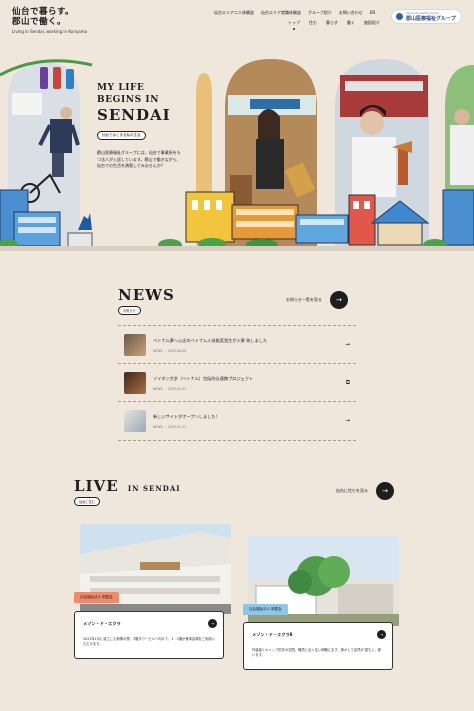  What do you see at coordinates (121, 135) in the screenshot?
I see `hero-tag: 仙台ではじまる私の生活` at bounding box center [121, 135].